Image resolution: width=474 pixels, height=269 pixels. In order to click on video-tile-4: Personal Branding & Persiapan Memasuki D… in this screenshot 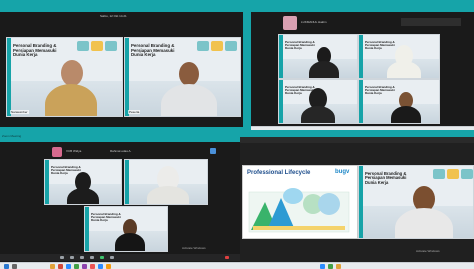, I will do `click(399, 101)`.